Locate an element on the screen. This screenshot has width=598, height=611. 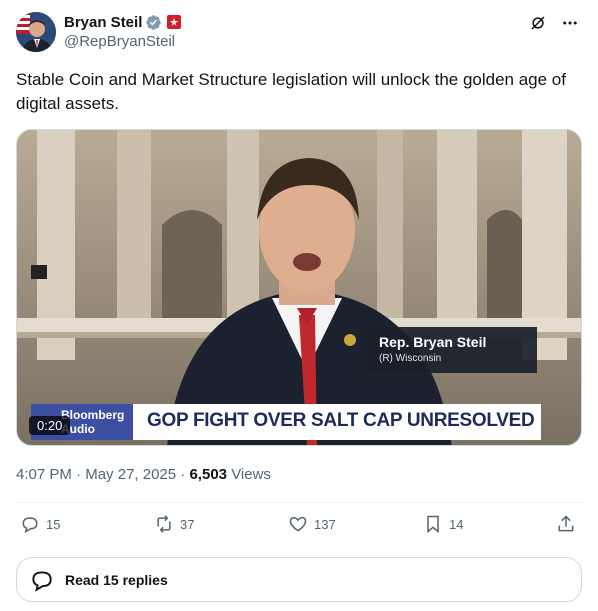
verified-badge-icon is located at coordinates (154, 22).